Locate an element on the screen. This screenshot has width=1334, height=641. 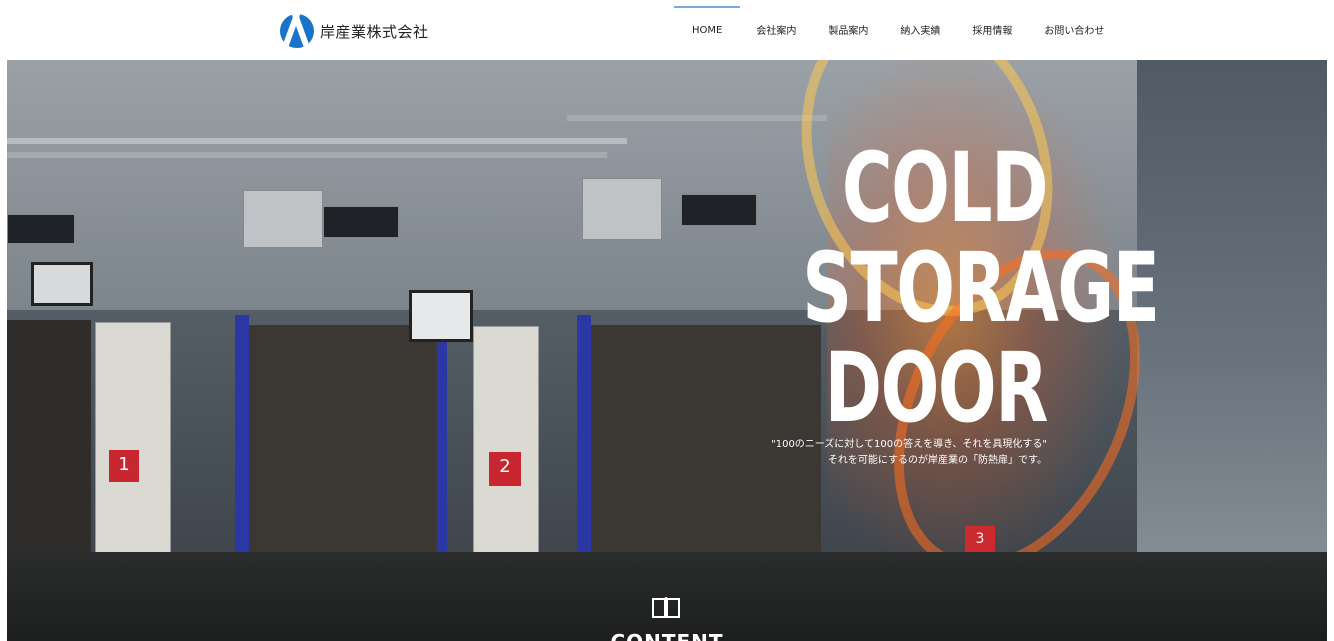
door-number: 1 is located at coordinates (124, 466).